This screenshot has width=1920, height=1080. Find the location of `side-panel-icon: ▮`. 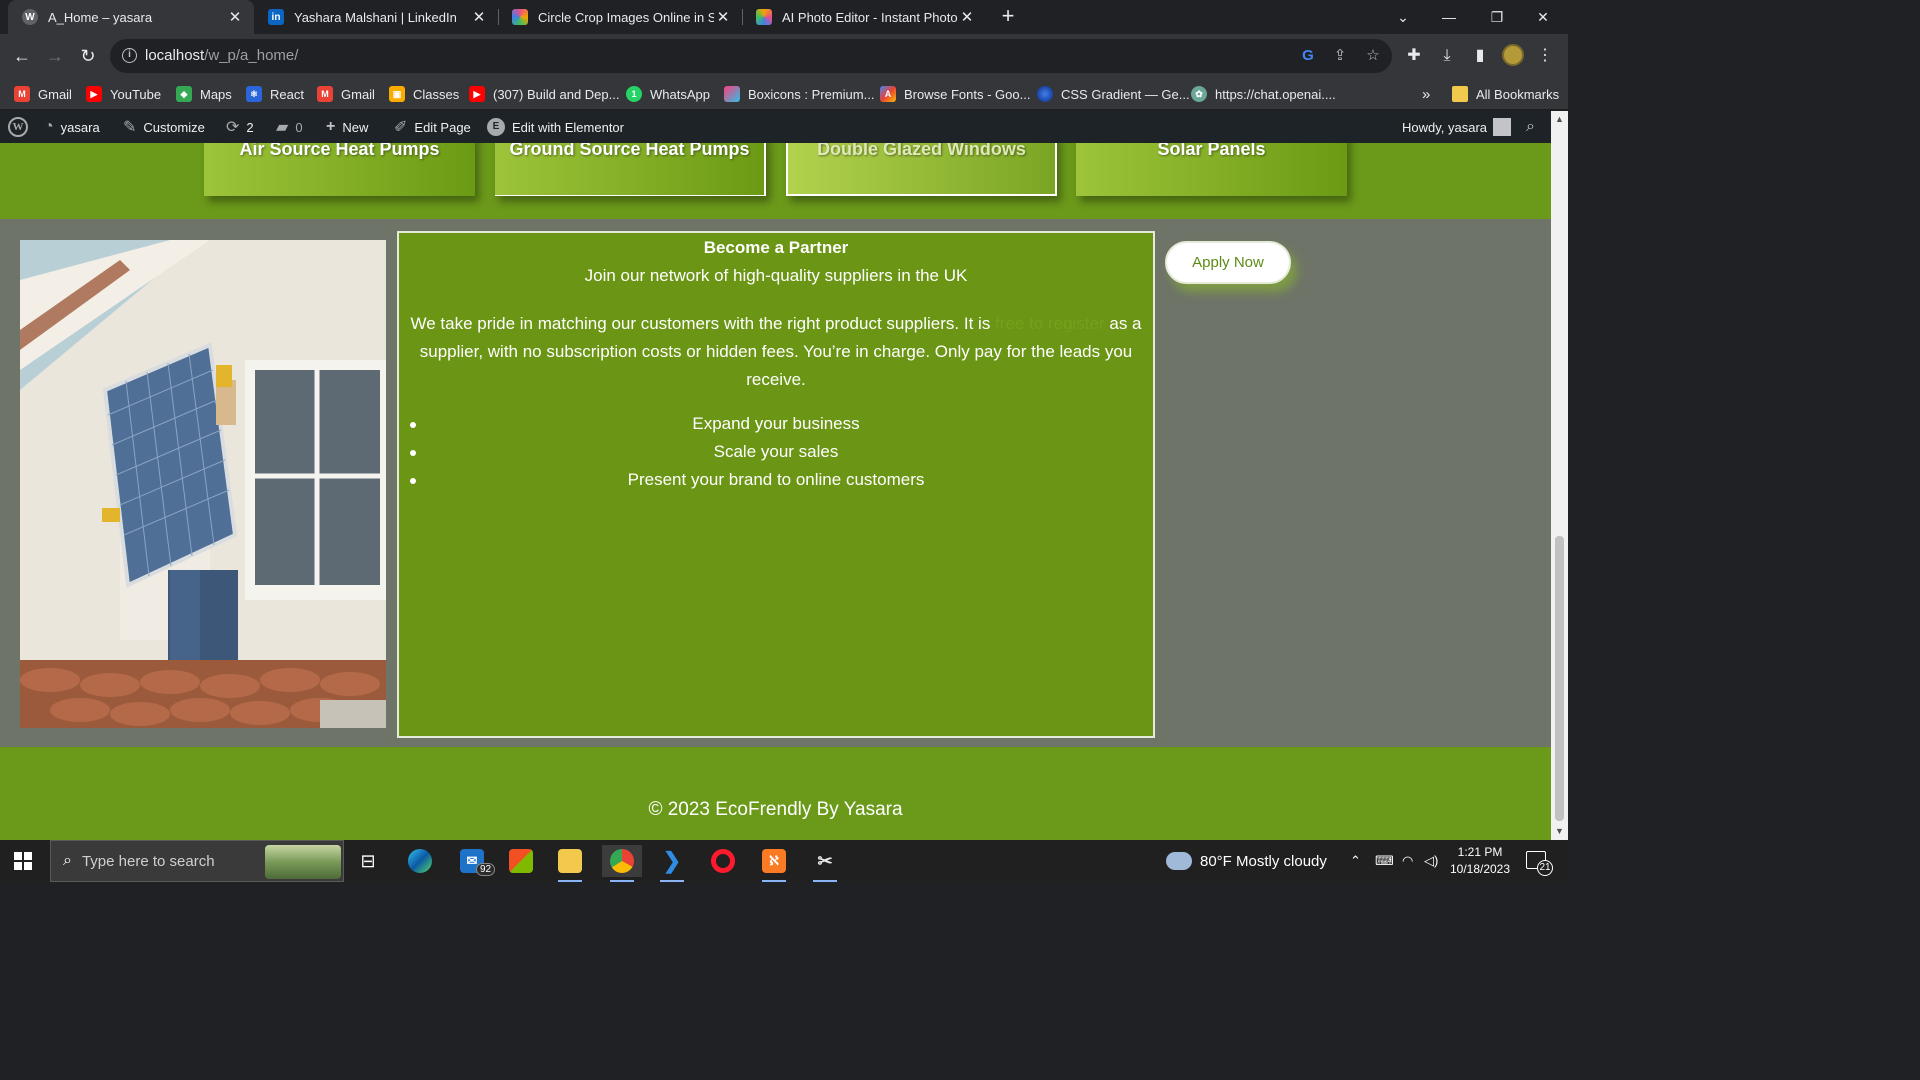

side-panel-icon: ▮ is located at coordinates (1480, 56).